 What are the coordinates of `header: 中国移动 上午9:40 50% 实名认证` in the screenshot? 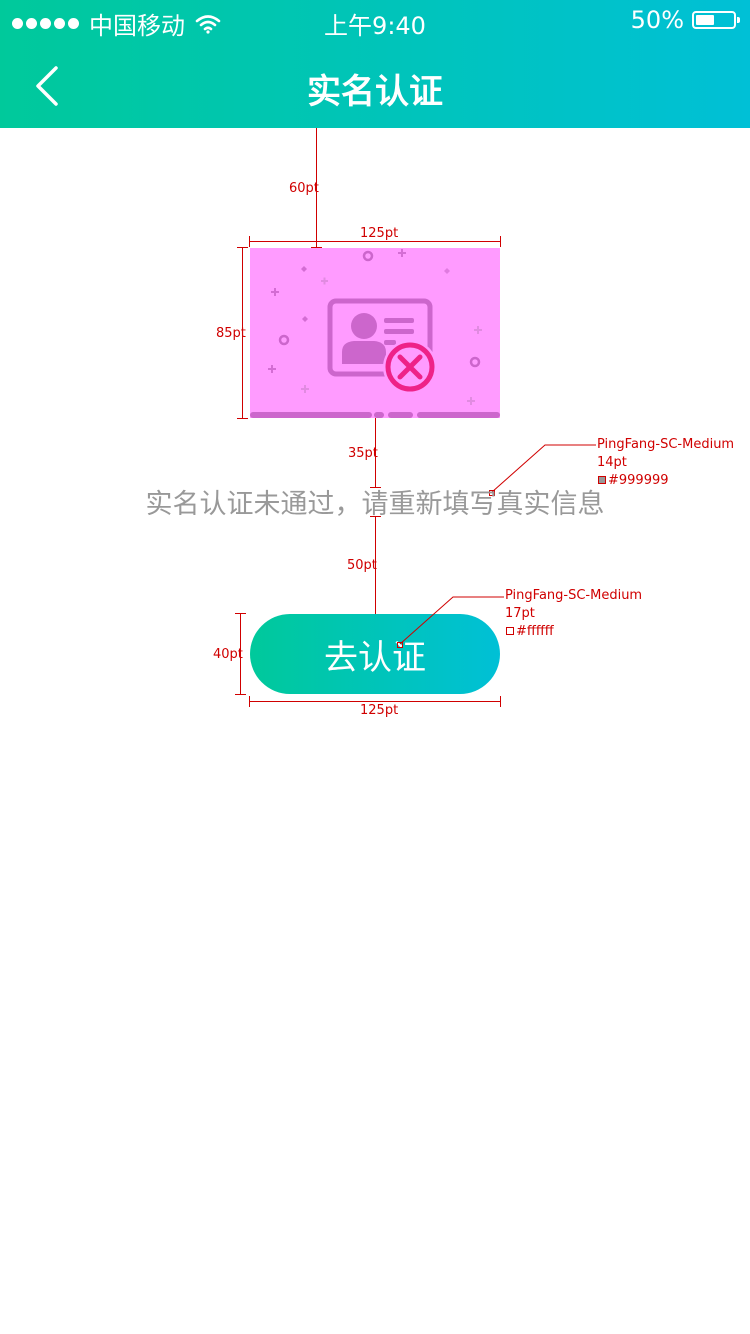 It's located at (375, 64).